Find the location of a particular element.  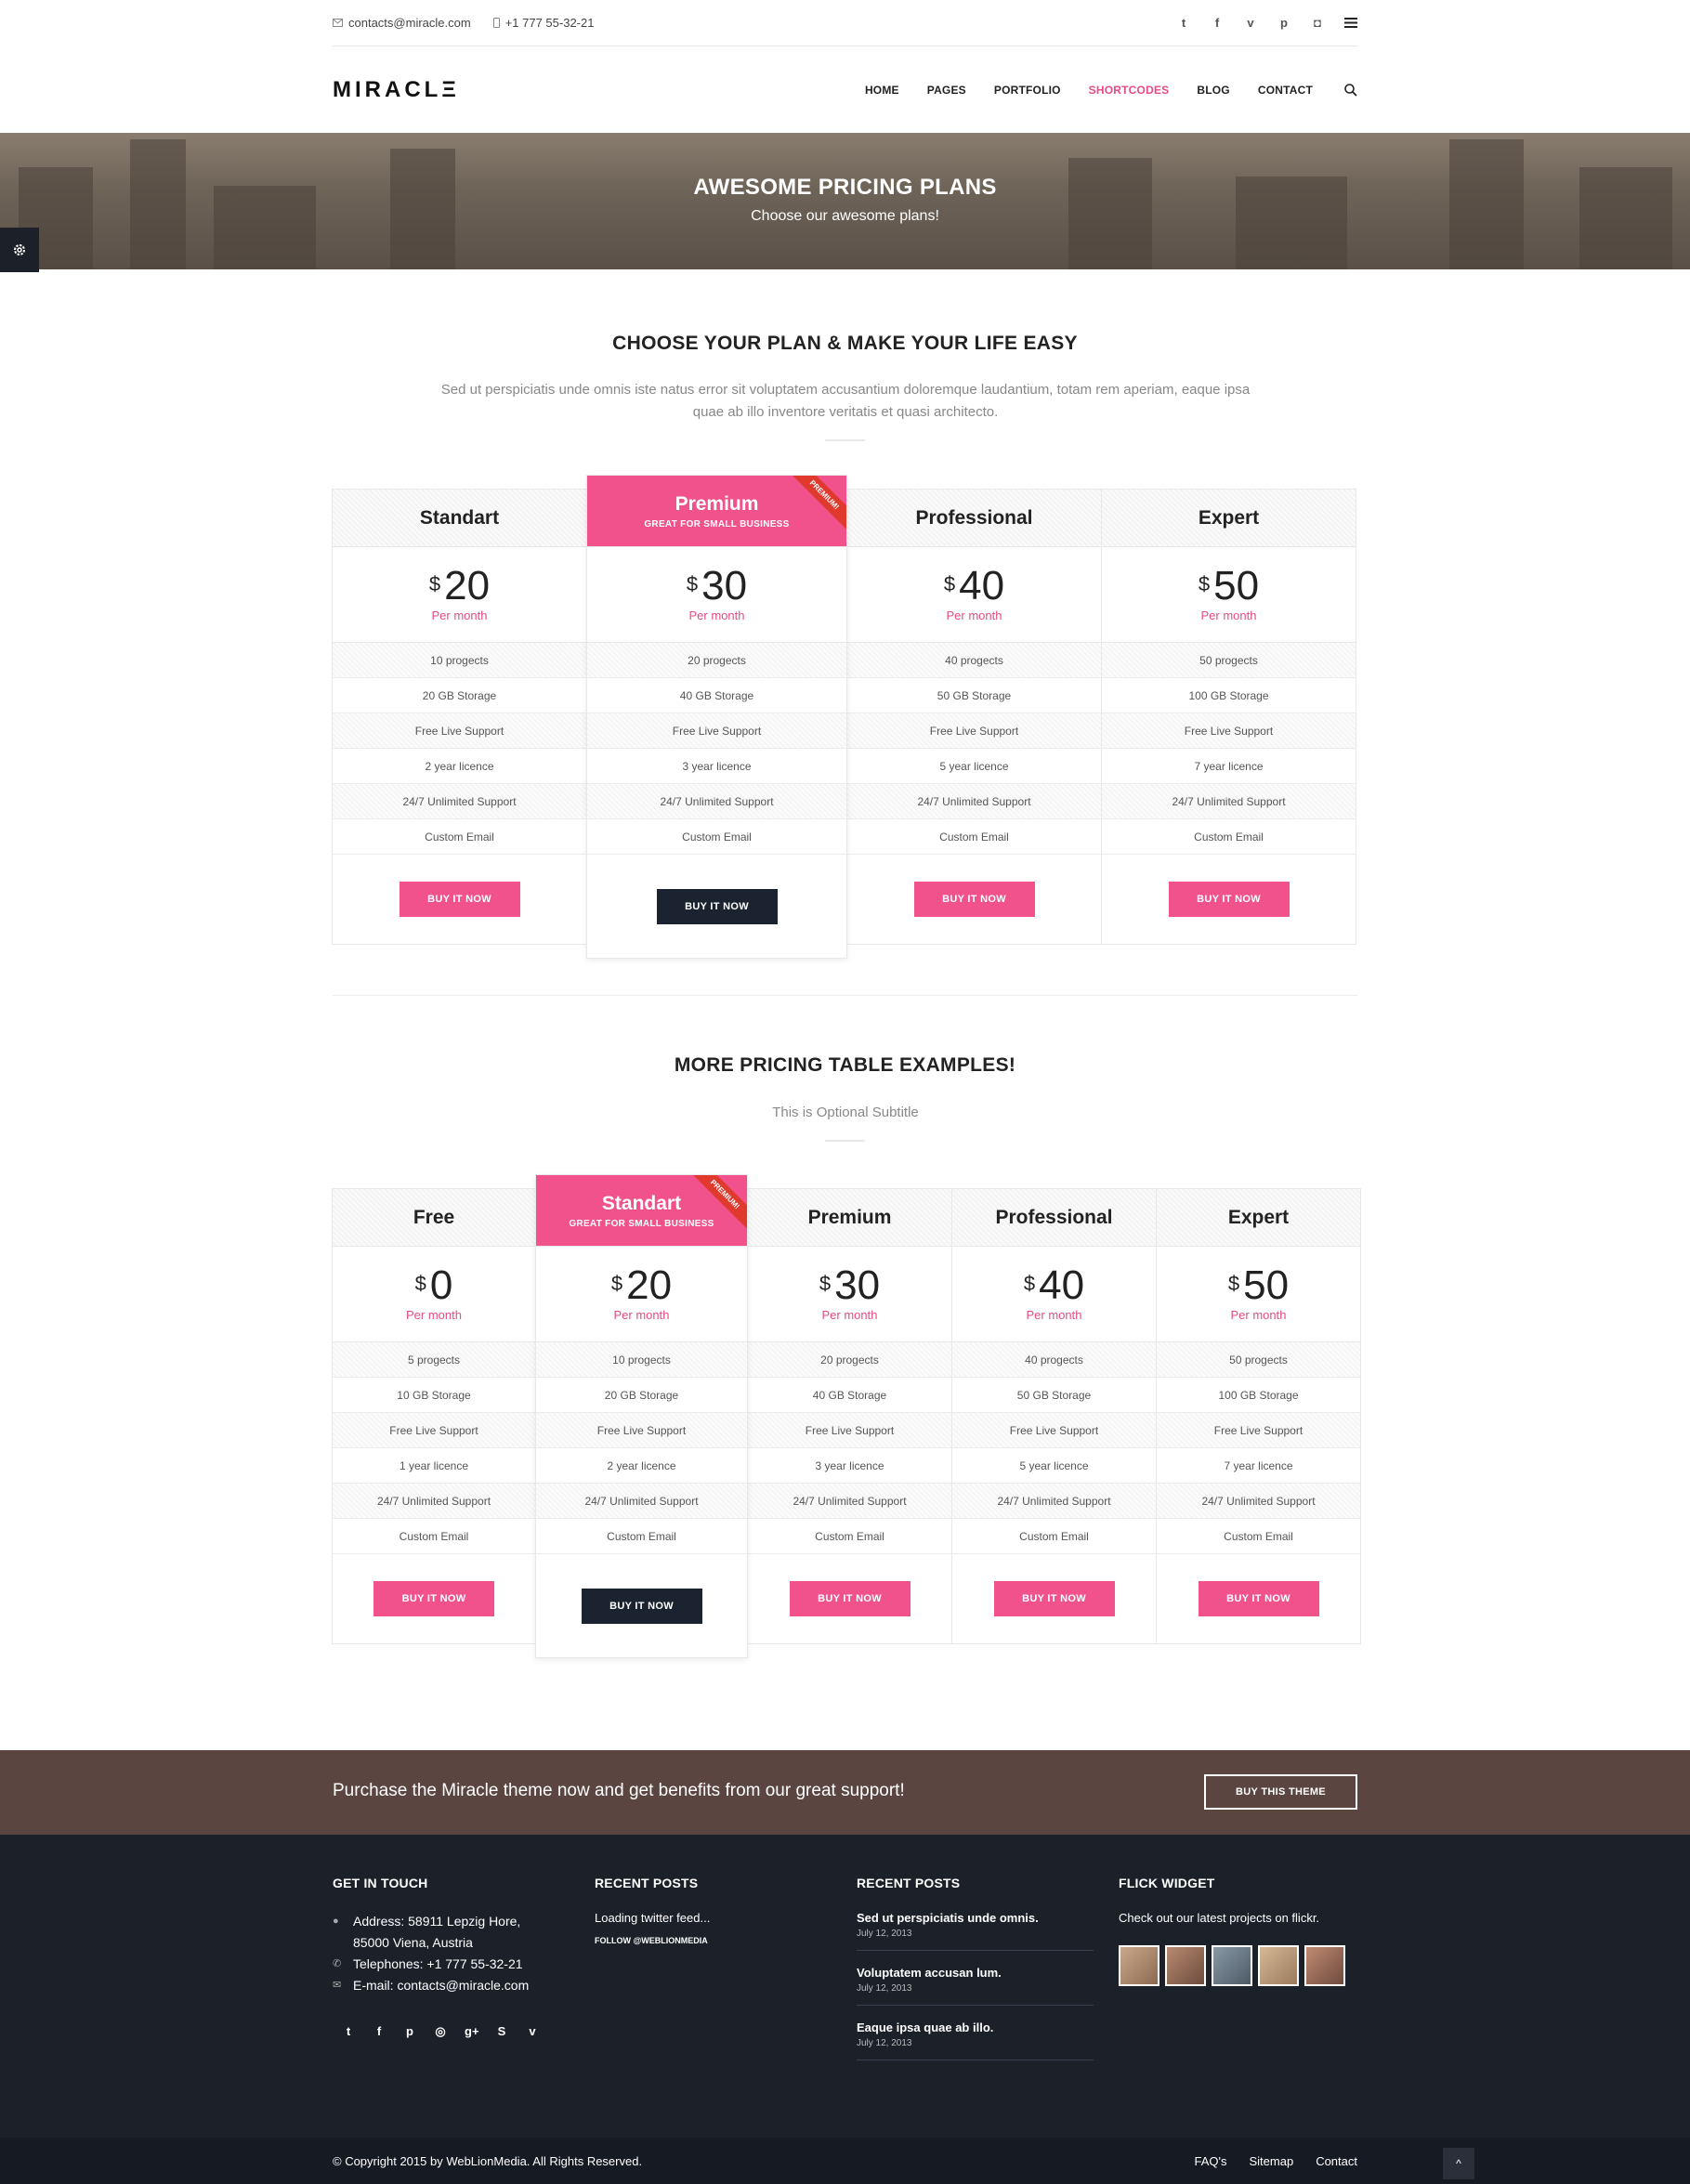

sitemap-link: Sitemap is located at coordinates (1271, 2161).